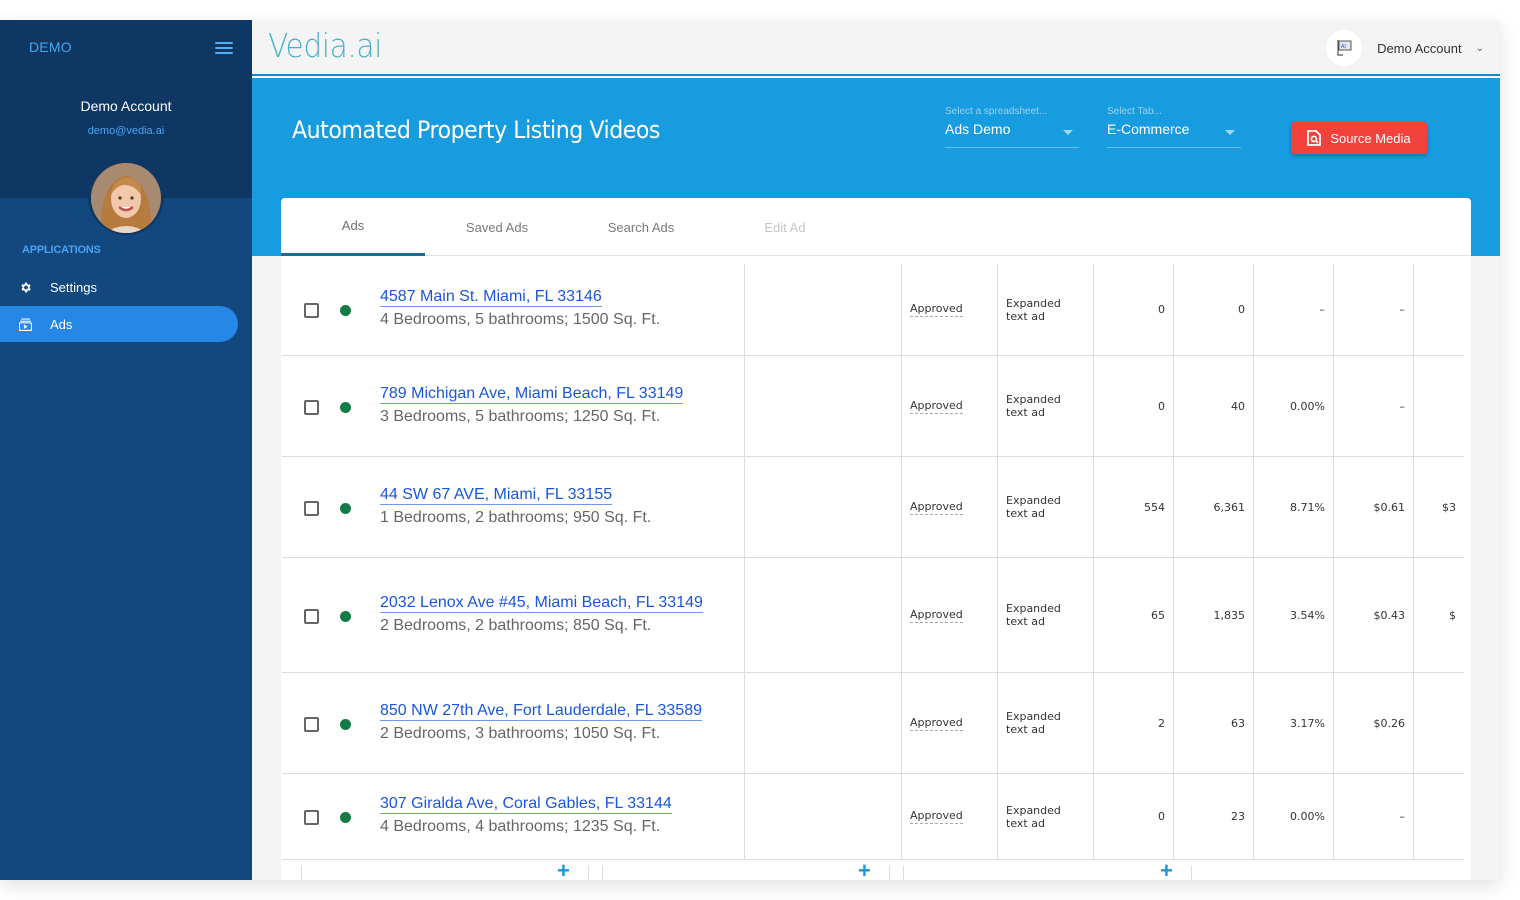  Describe the element at coordinates (1438, 615) in the screenshot. I see `metric-cell-c5: $` at that location.